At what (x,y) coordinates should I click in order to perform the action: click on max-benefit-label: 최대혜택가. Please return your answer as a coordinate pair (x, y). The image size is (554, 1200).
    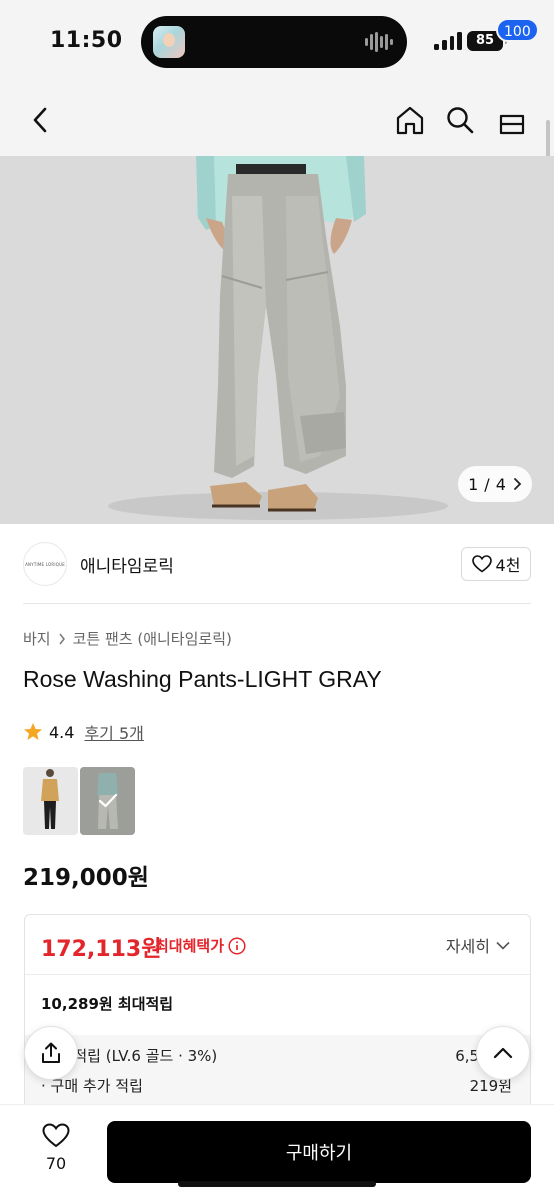
    Looking at the image, I should click on (200, 945).